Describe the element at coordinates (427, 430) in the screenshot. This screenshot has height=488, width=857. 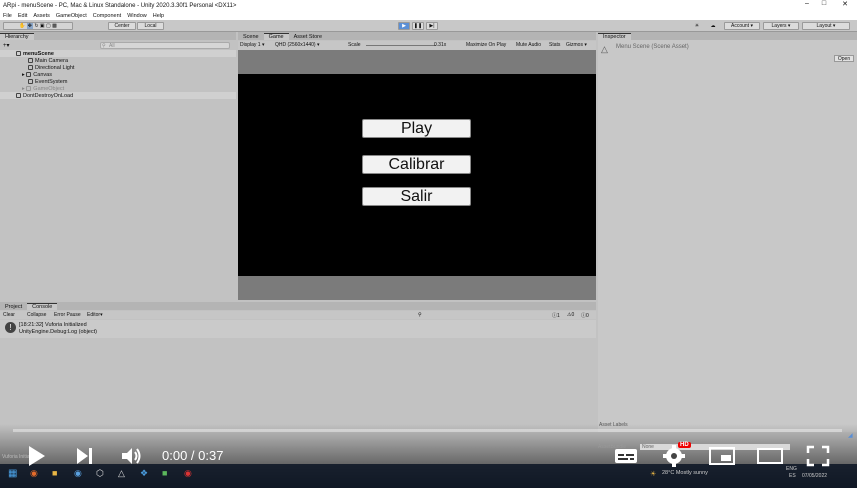
I see `video-progress-bar` at that location.